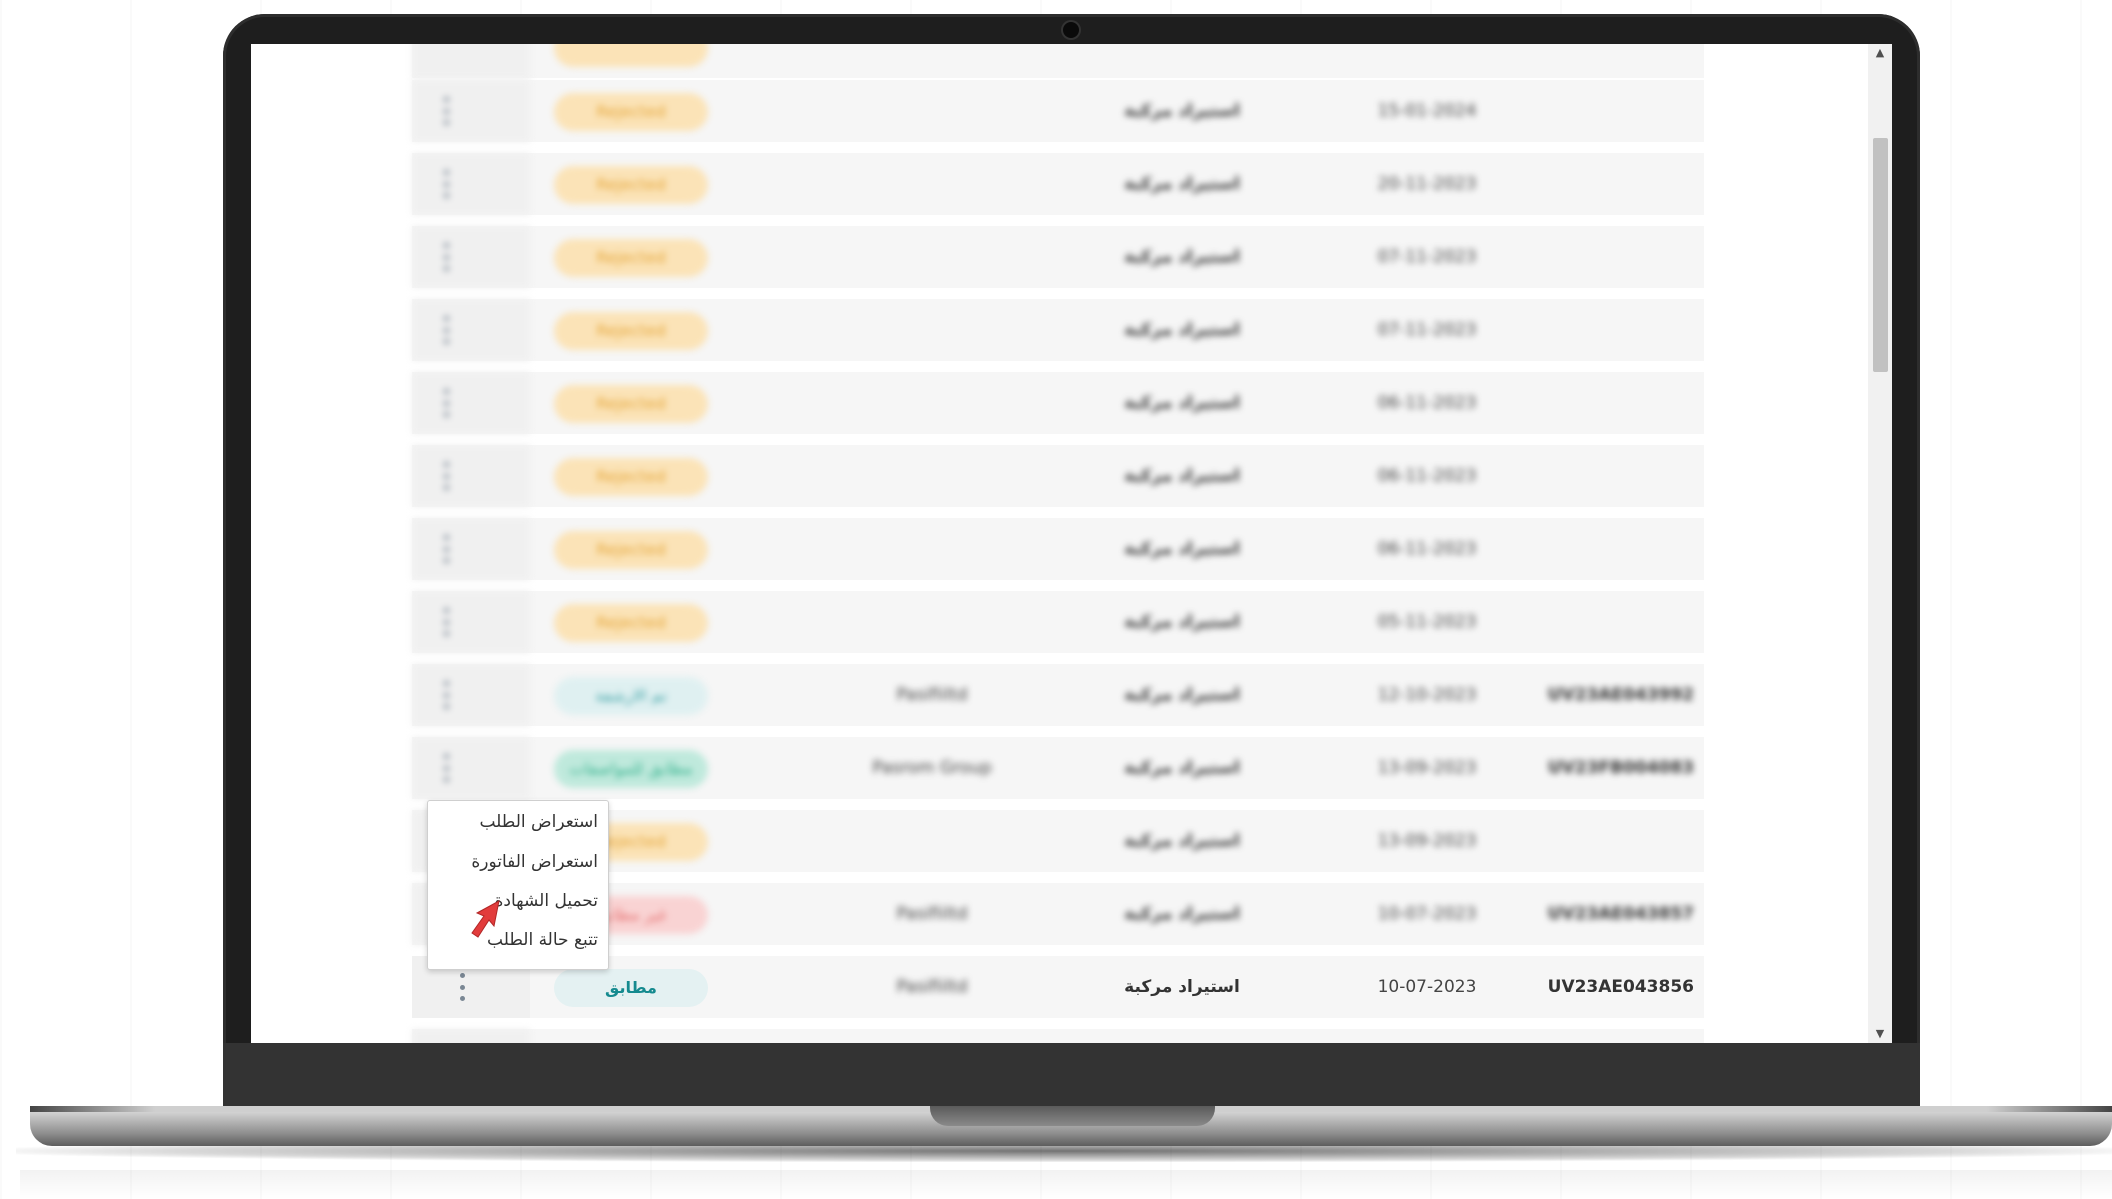 The image size is (2112, 1199). I want to click on table-row-partial, so click(1058, 1036).